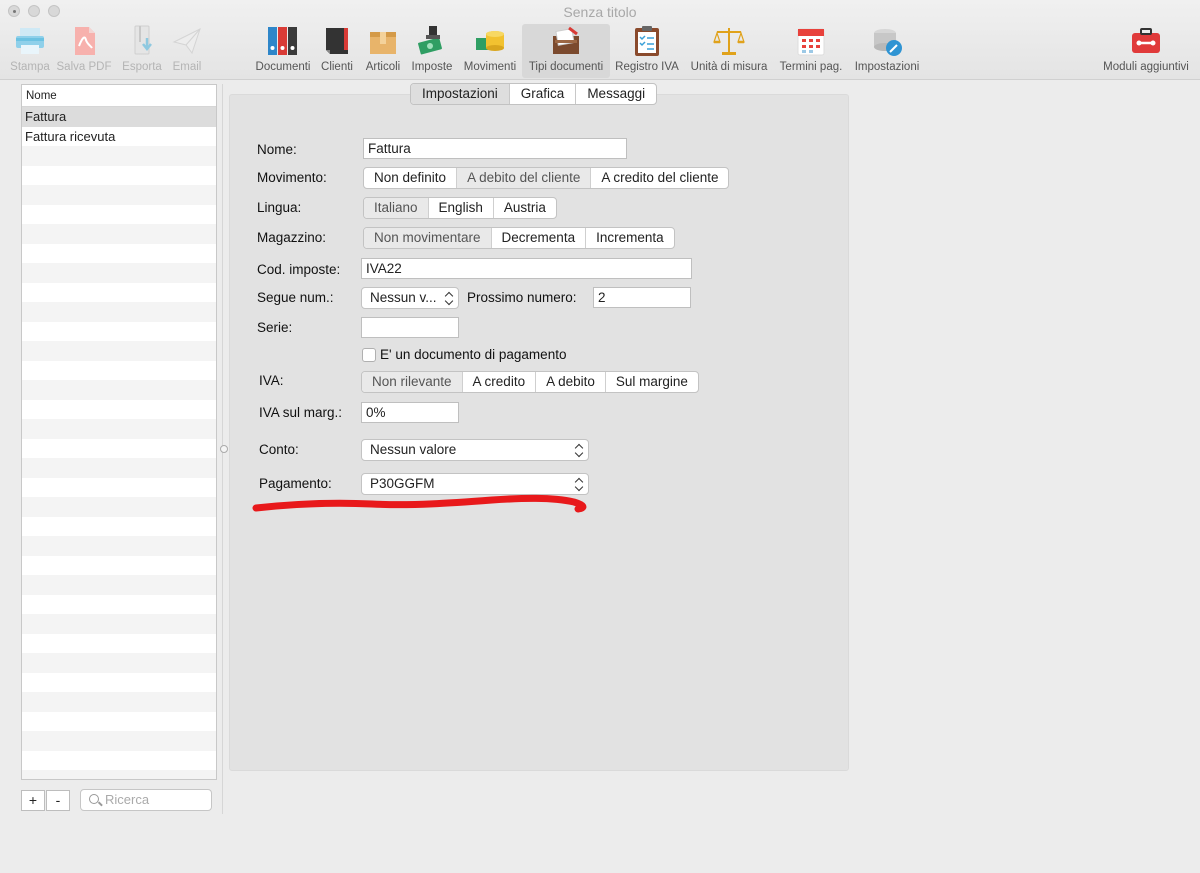 The width and height of the screenshot is (1200, 873). Describe the element at coordinates (475, 450) in the screenshot. I see `conto-popup: Nessun valore` at that location.